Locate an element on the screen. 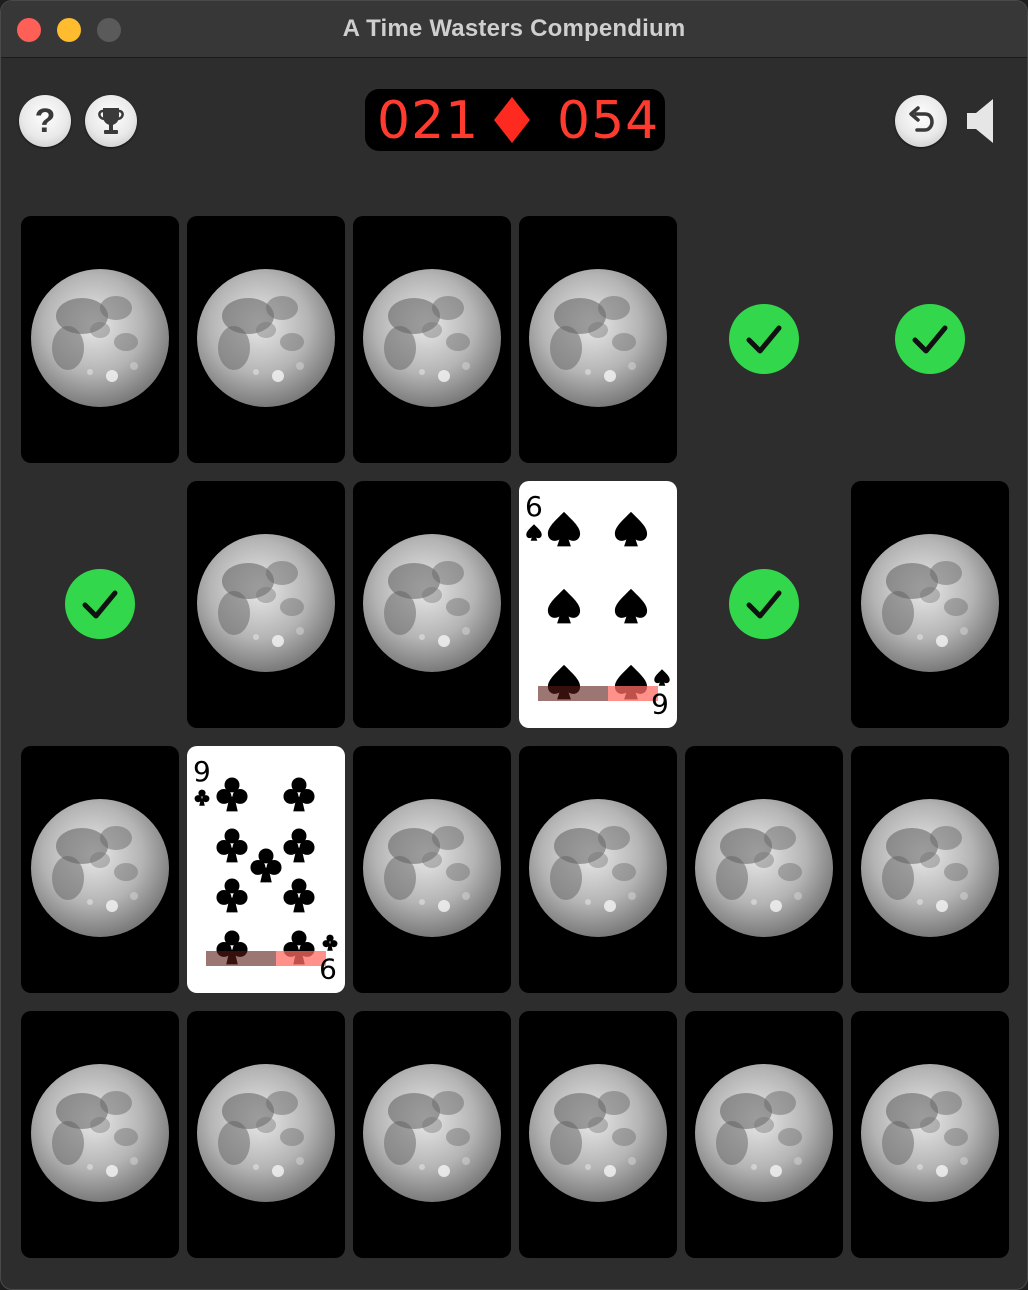 The image size is (1028, 1290). undo-icon is located at coordinates (921, 119).